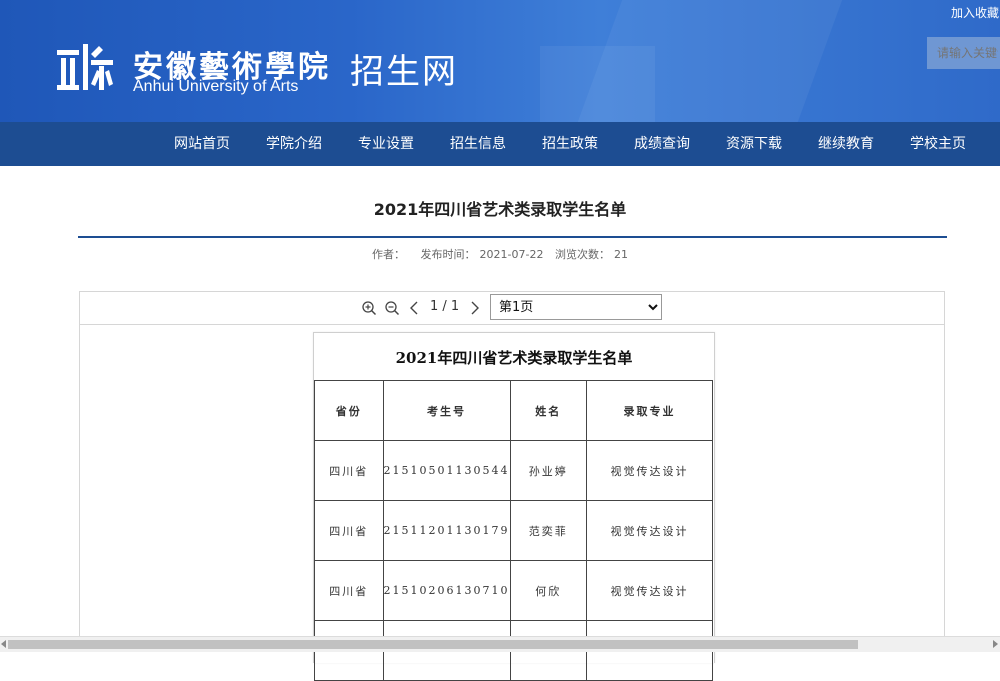 The height and width of the screenshot is (681, 1000). What do you see at coordinates (85, 69) in the screenshot?
I see `university-logo-icon` at bounding box center [85, 69].